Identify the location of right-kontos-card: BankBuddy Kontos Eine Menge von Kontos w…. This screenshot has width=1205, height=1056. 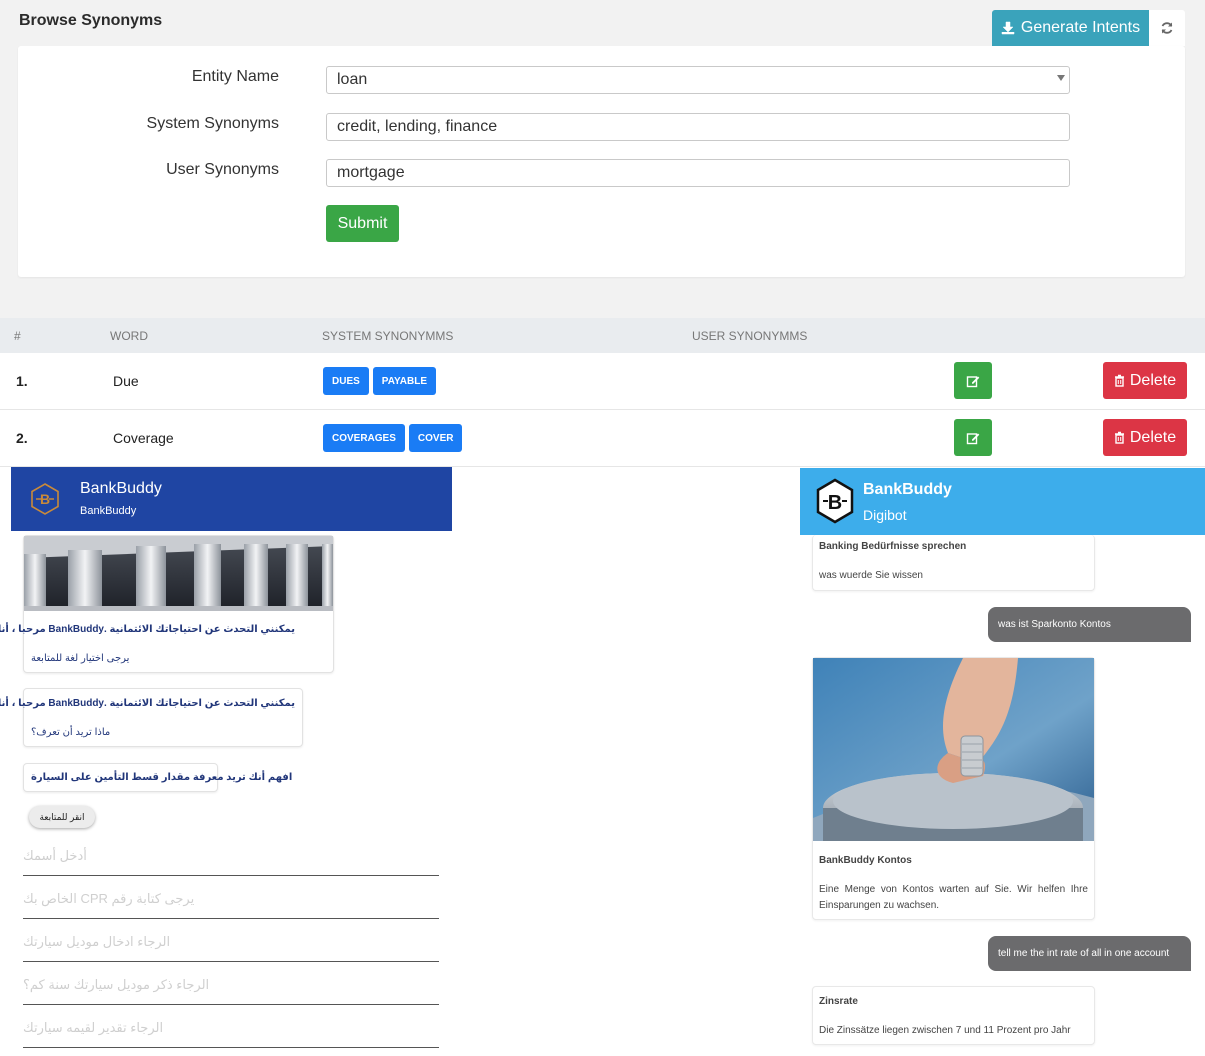
(953, 788).